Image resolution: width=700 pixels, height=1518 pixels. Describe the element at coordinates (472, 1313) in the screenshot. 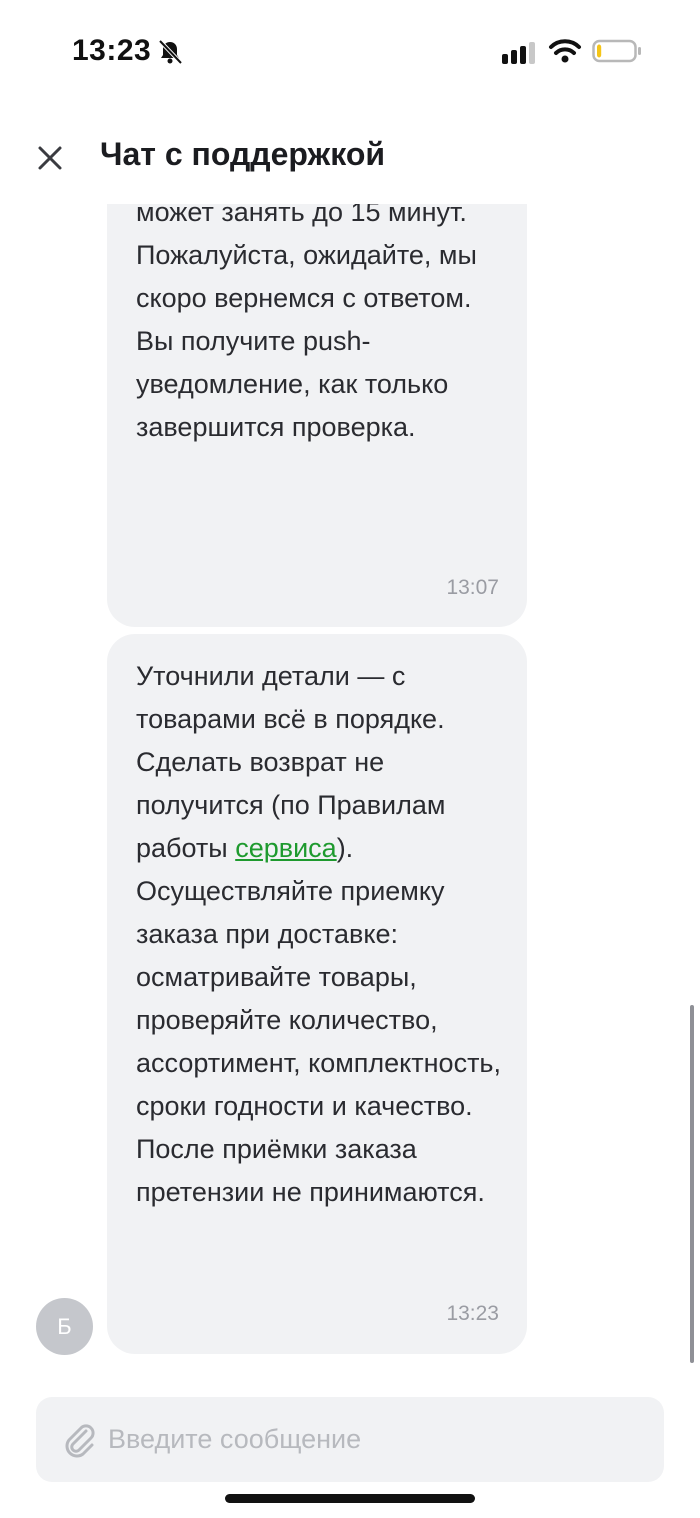

I see `message-time: 13:23` at that location.